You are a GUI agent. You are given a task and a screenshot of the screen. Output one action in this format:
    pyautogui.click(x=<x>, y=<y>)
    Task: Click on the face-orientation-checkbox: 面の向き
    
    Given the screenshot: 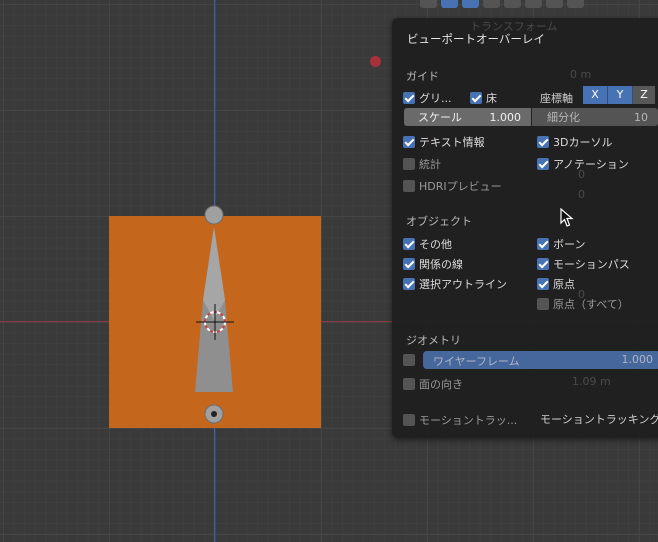 What is the action you would take?
    pyautogui.click(x=433, y=384)
    